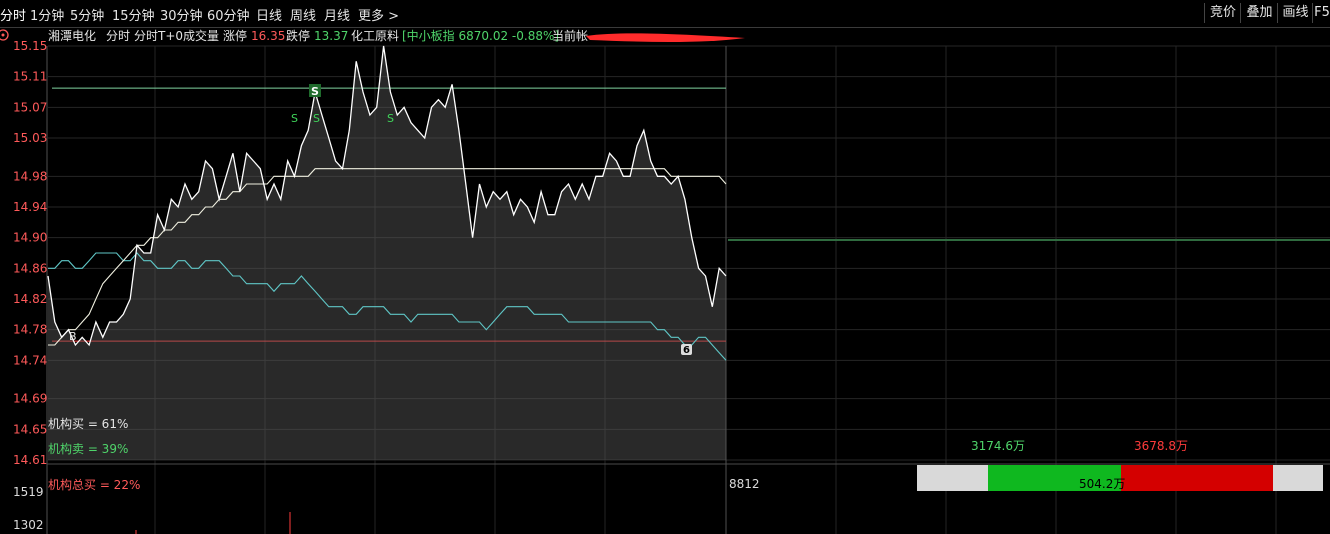  Describe the element at coordinates (30, 77) in the screenshot. I see `y-tick-label: 15.11` at that location.